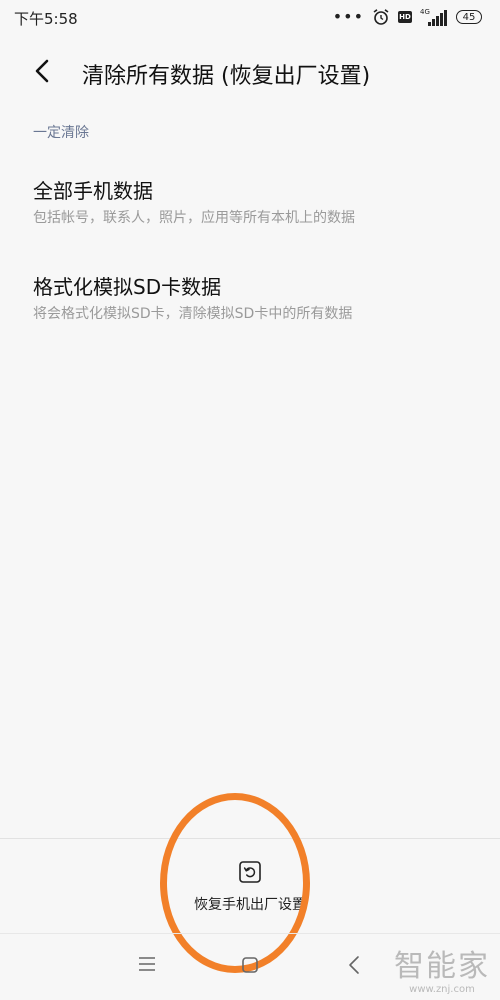 The width and height of the screenshot is (500, 1000). I want to click on back-button, so click(43, 71).